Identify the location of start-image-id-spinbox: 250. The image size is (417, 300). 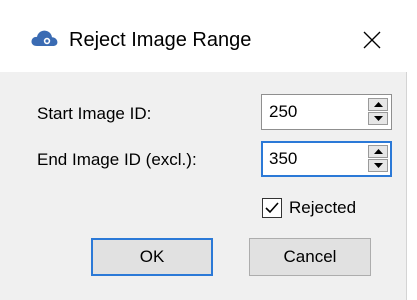
(326, 112).